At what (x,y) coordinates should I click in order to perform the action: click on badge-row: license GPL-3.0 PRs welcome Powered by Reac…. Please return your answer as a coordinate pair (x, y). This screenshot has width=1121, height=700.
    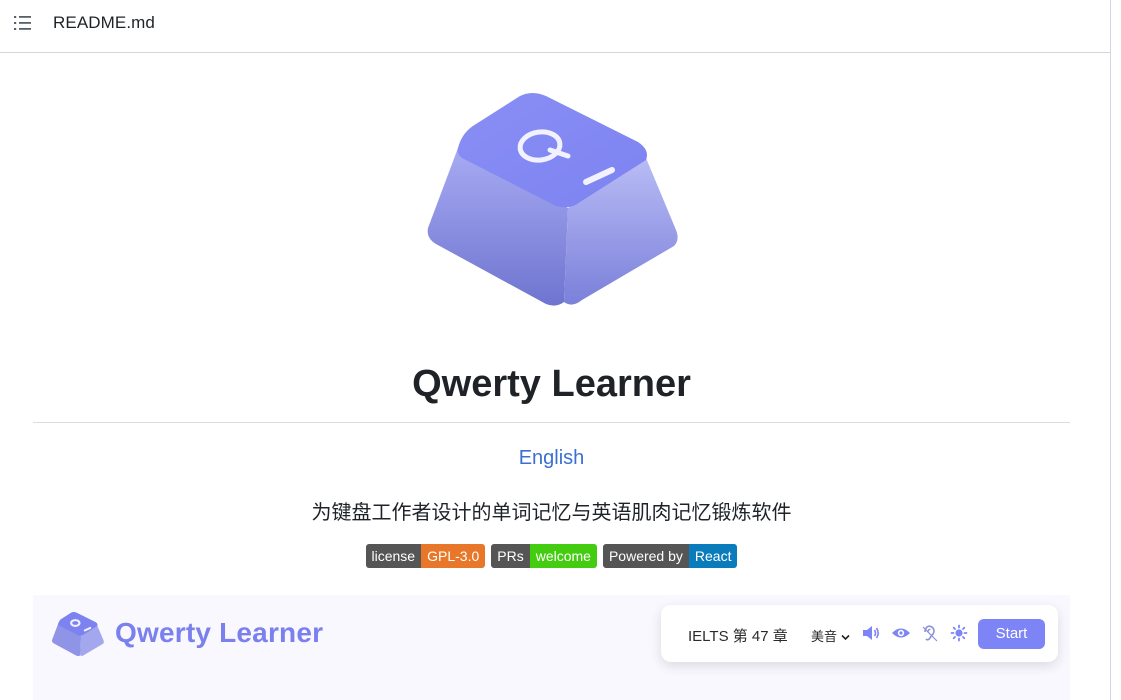
    Looking at the image, I should click on (551, 556).